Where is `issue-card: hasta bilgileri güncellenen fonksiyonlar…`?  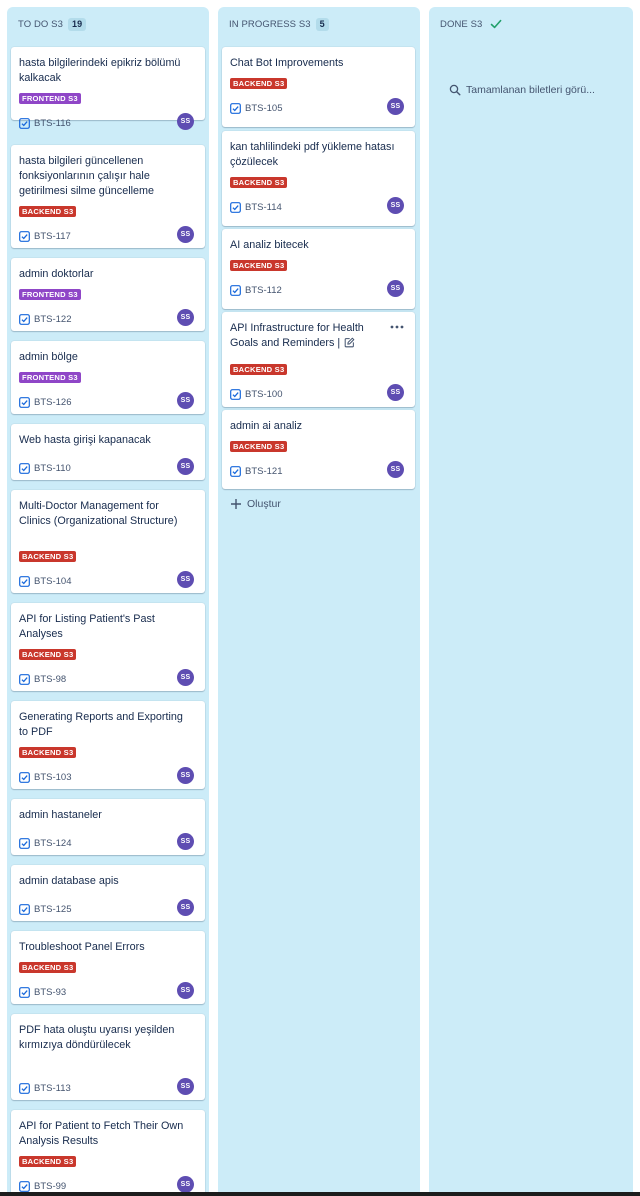 issue-card: hasta bilgileri güncellenen fonksiyonlar… is located at coordinates (108, 196).